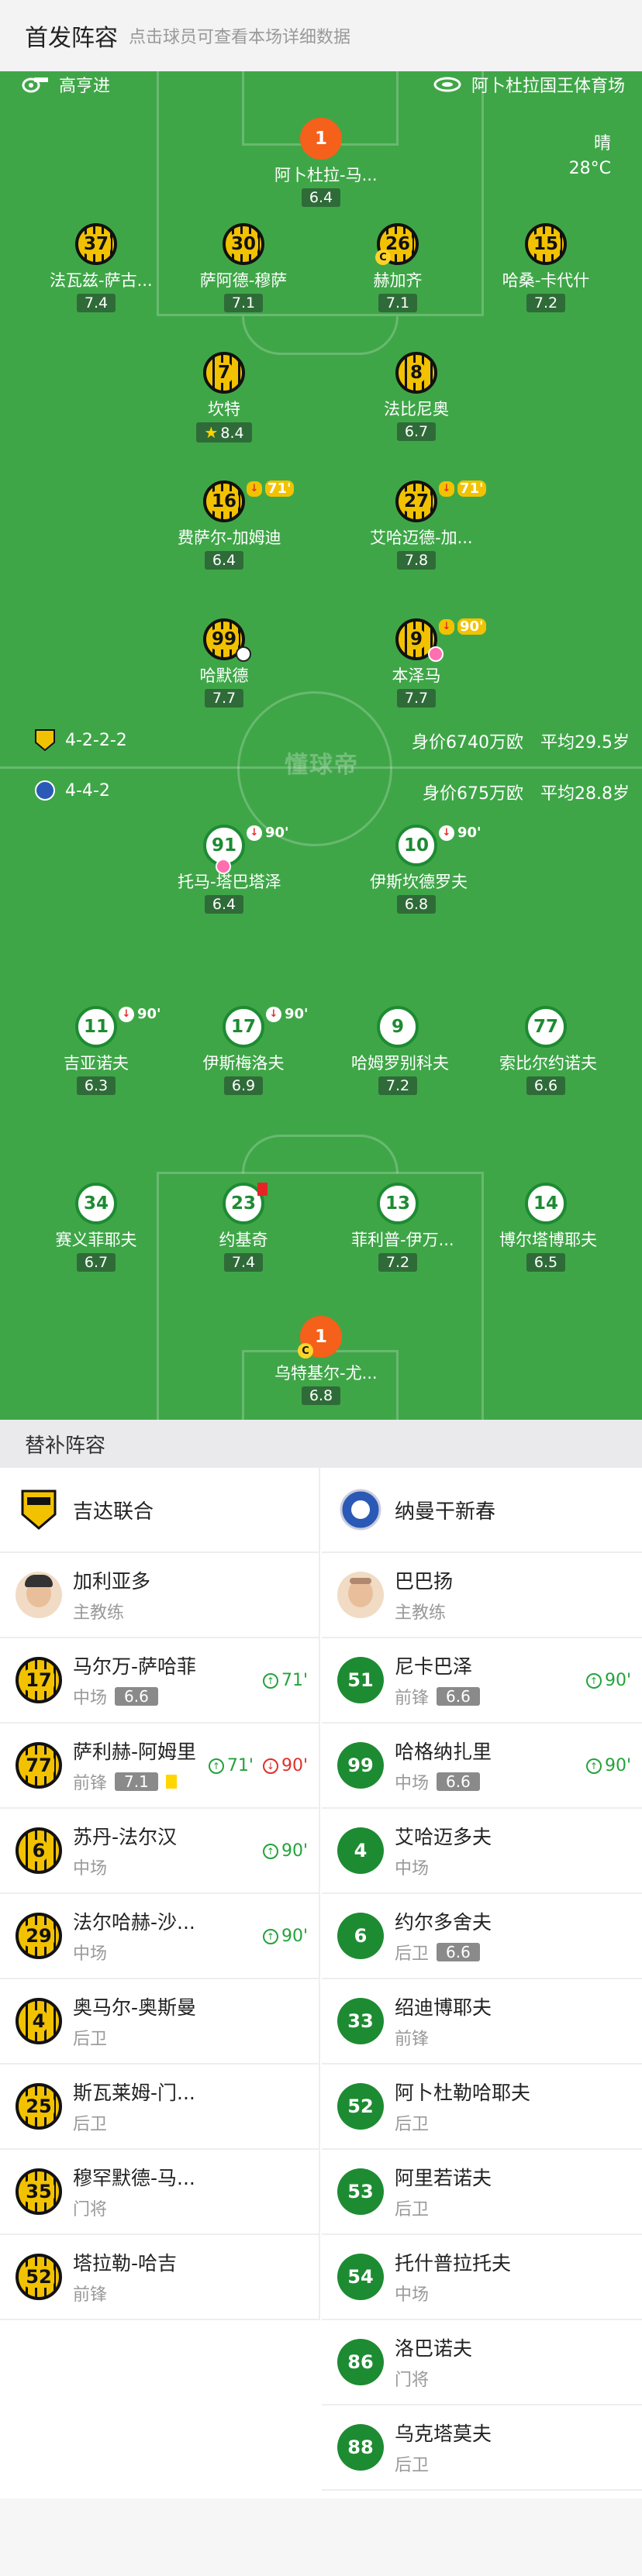 This screenshot has width=642, height=2576. What do you see at coordinates (224, 409) in the screenshot?
I see `player-name: 坎特` at bounding box center [224, 409].